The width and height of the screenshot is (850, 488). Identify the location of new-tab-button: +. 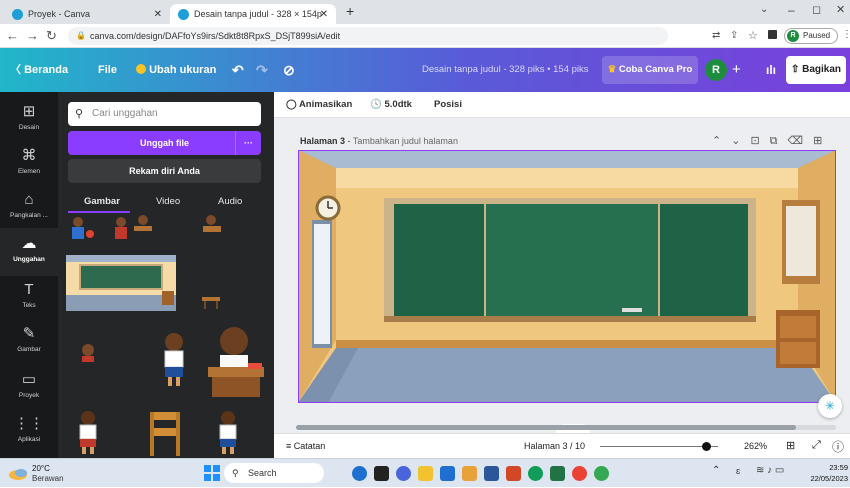
(350, 11).